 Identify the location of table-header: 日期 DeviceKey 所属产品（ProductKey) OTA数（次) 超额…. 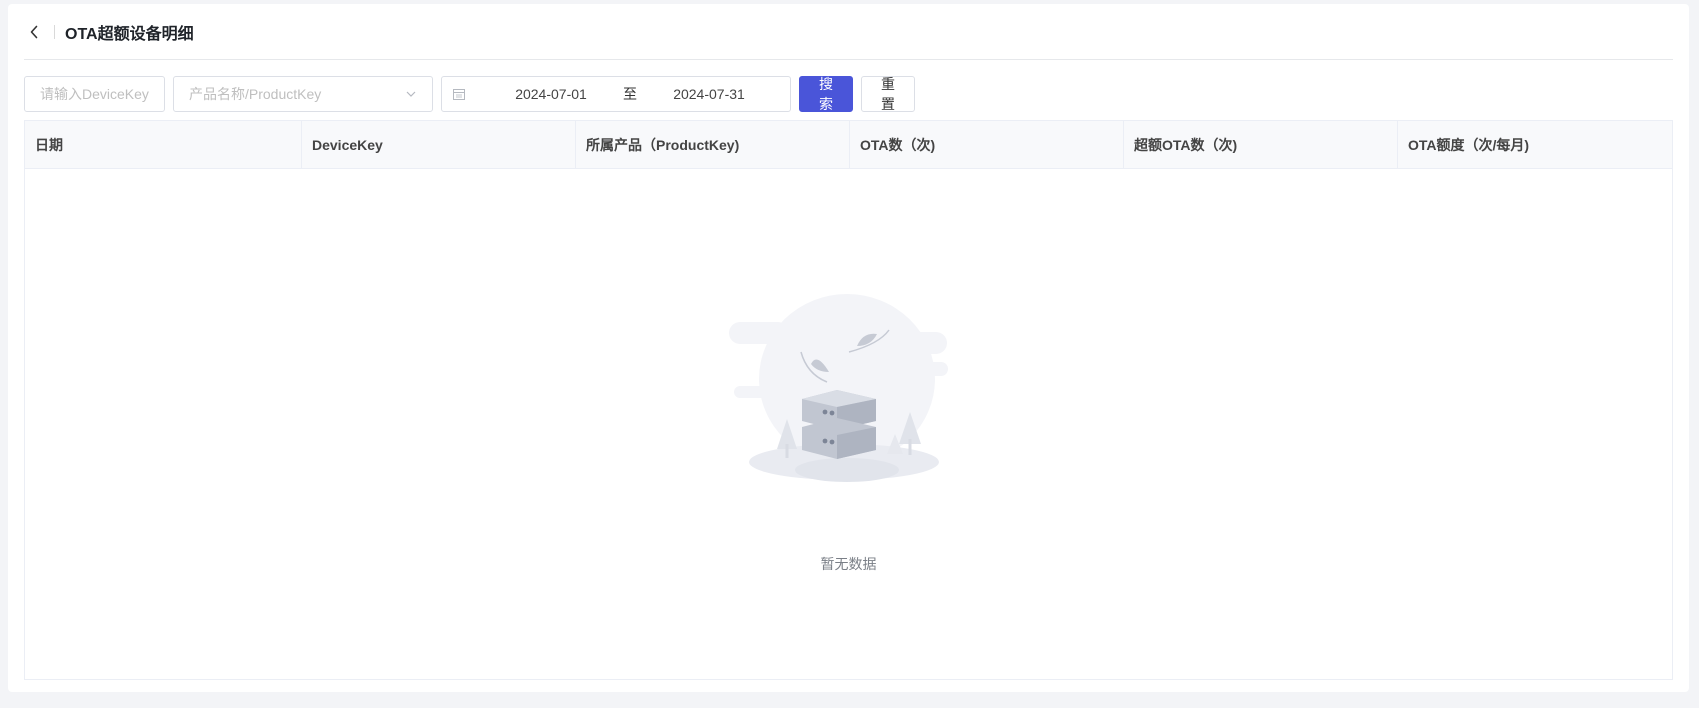
(848, 145).